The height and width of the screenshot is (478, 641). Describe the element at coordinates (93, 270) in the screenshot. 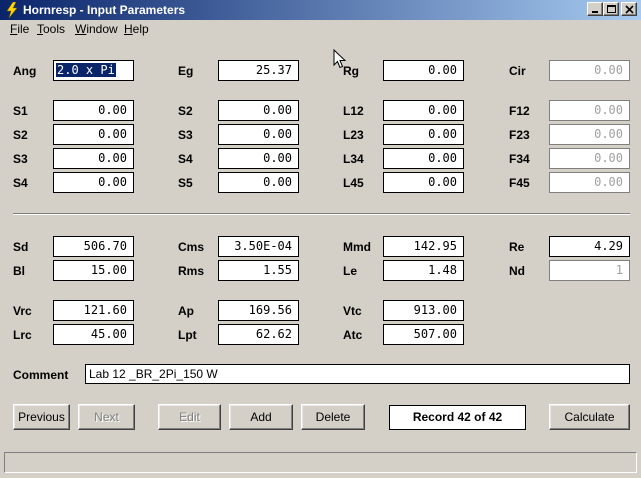

I see `input-bl: 15.00` at that location.